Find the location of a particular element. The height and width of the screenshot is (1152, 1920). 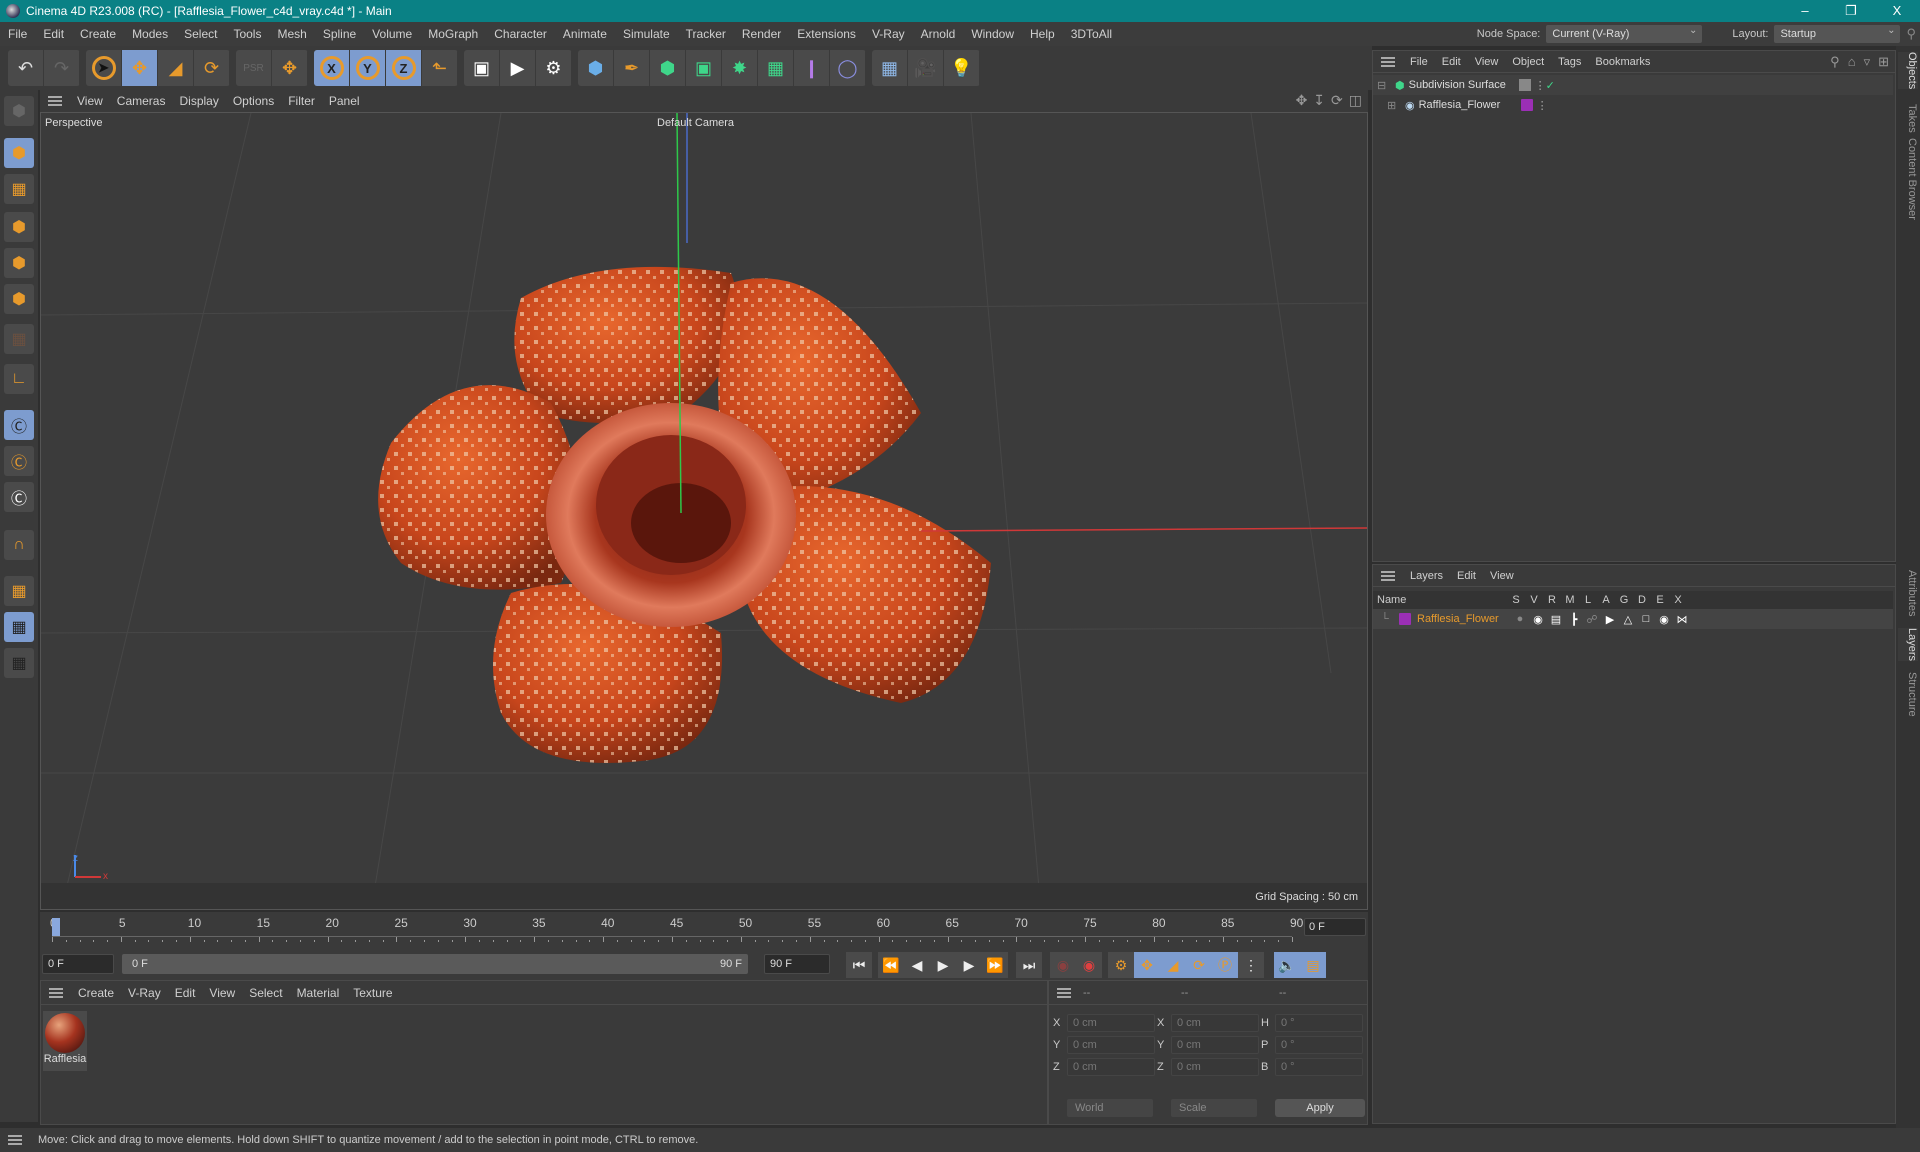

symmetry-icon: ❙ is located at coordinates (812, 68).